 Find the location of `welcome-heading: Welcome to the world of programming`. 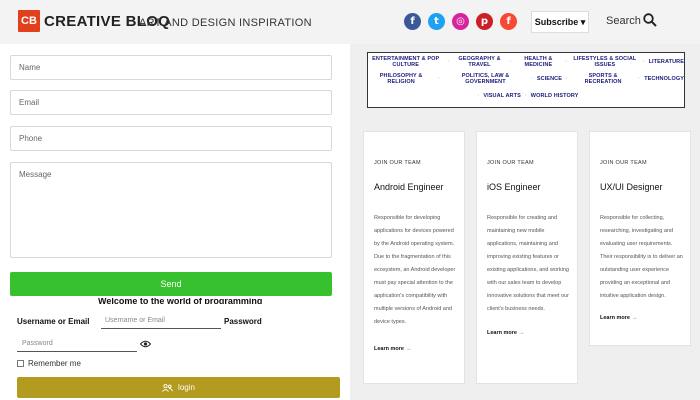

welcome-heading: Welcome to the world of programming is located at coordinates (180, 301).